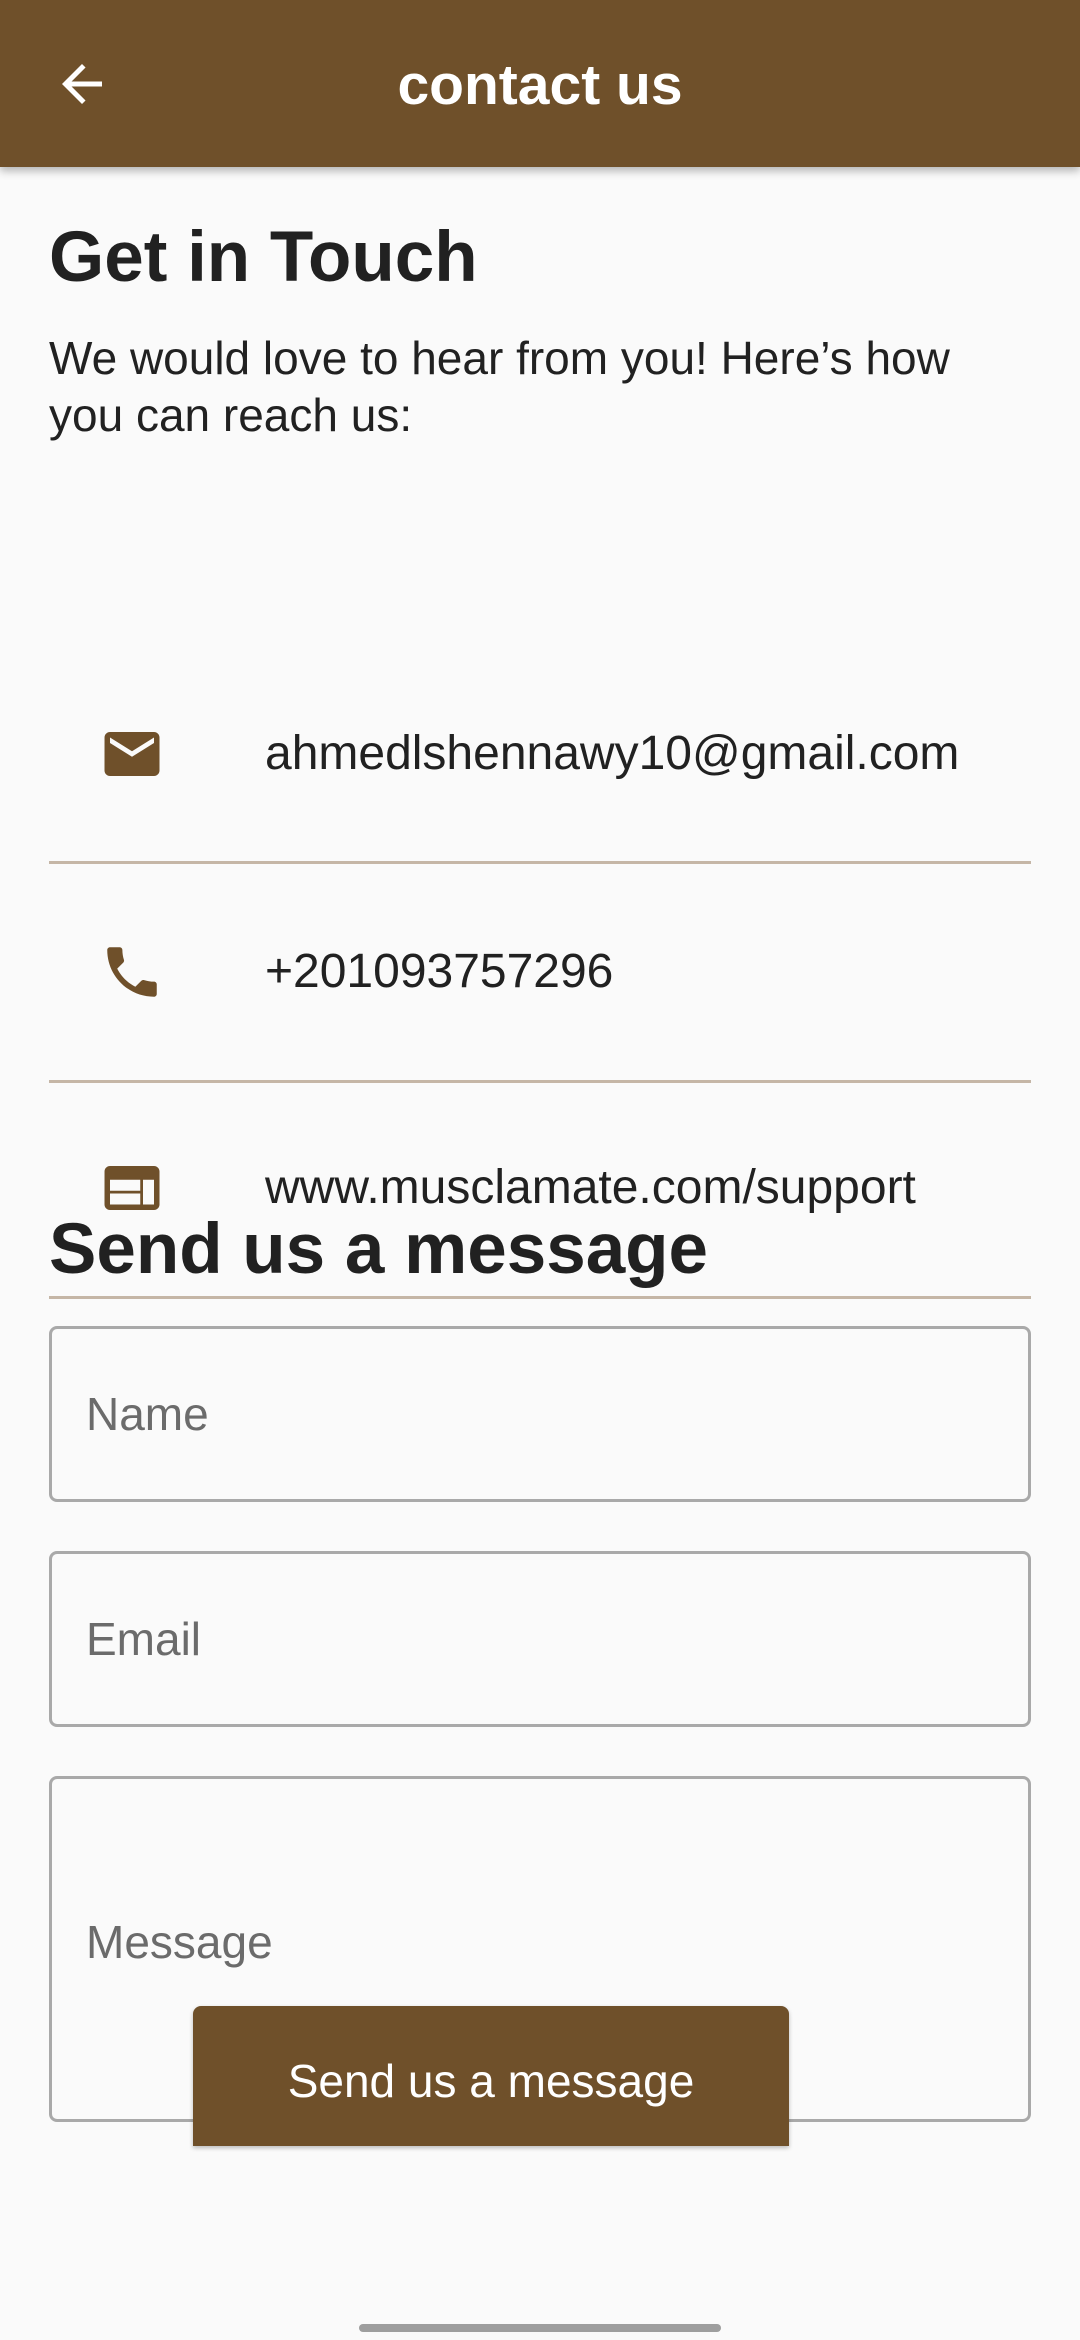 The height and width of the screenshot is (2340, 1080). What do you see at coordinates (540, 1414) in the screenshot?
I see `name-field` at bounding box center [540, 1414].